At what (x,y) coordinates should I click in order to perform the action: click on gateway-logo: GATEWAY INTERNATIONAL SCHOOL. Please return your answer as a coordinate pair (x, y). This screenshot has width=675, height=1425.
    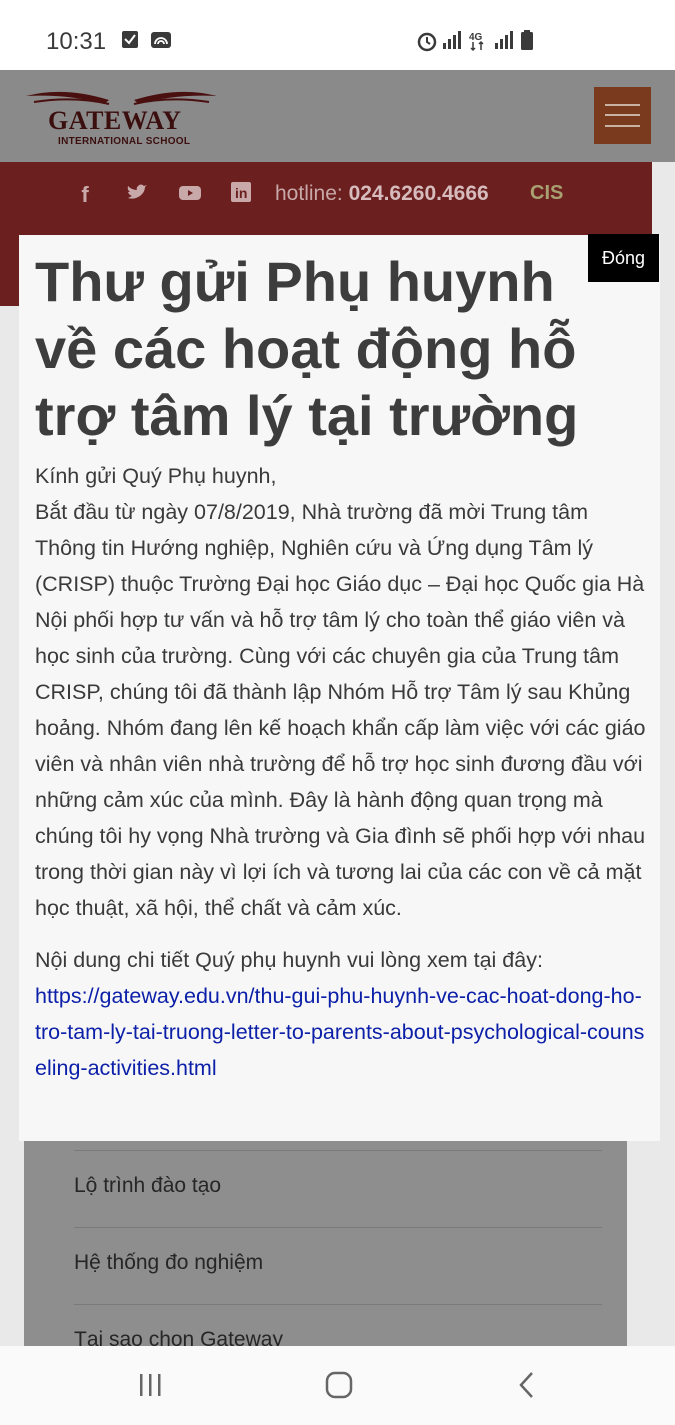
    Looking at the image, I should click on (121, 117).